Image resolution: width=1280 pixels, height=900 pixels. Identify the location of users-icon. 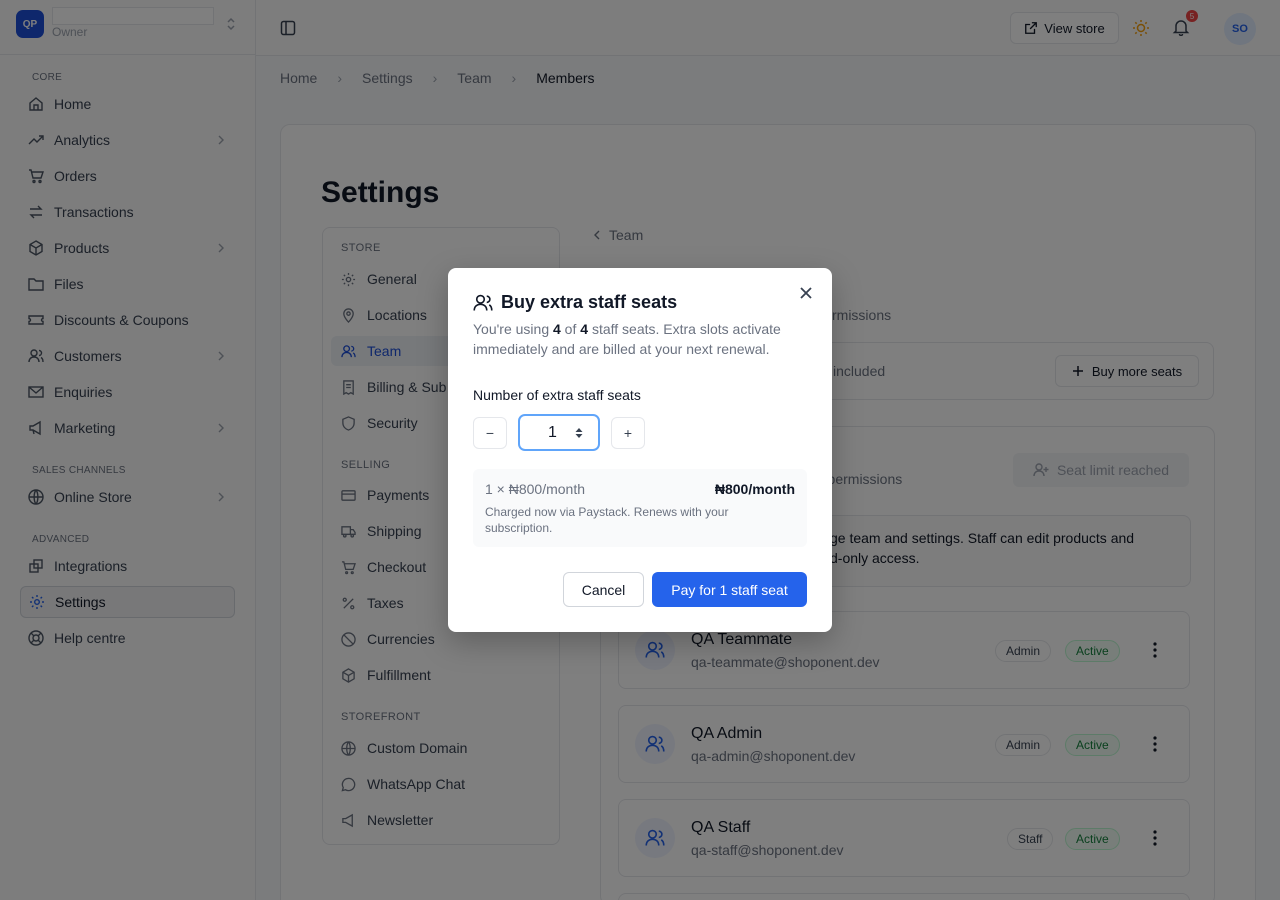
(483, 302).